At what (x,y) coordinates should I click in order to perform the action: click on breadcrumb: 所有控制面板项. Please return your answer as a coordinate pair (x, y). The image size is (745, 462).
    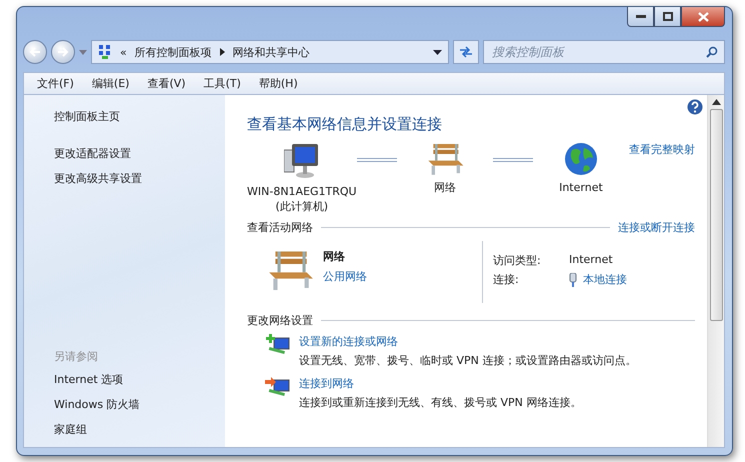
    Looking at the image, I should click on (173, 52).